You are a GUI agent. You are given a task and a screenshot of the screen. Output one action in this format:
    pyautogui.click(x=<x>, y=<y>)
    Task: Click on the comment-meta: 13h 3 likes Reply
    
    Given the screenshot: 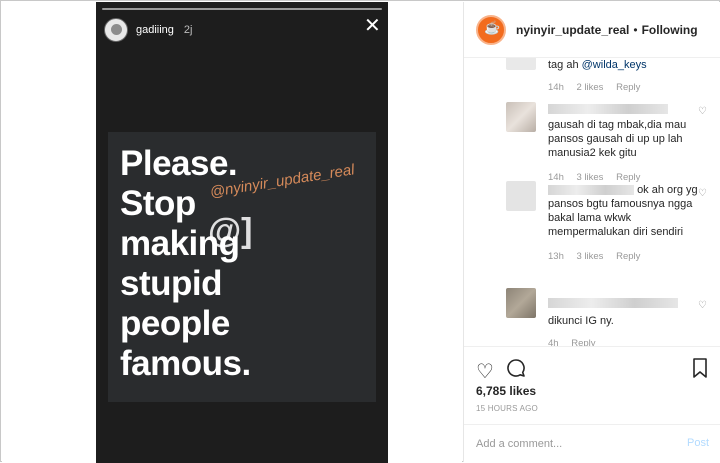 What is the action you would take?
    pyautogui.click(x=623, y=256)
    